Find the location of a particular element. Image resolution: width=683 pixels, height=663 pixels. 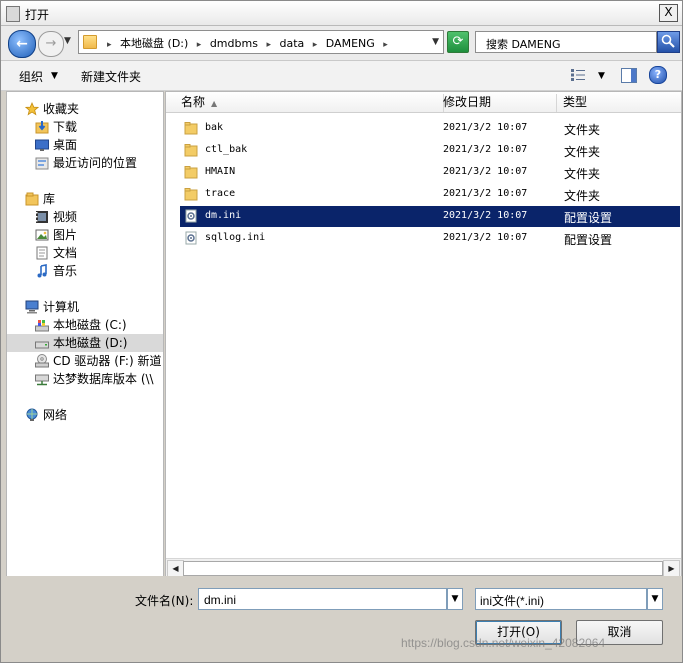

search-button is located at coordinates (668, 42).